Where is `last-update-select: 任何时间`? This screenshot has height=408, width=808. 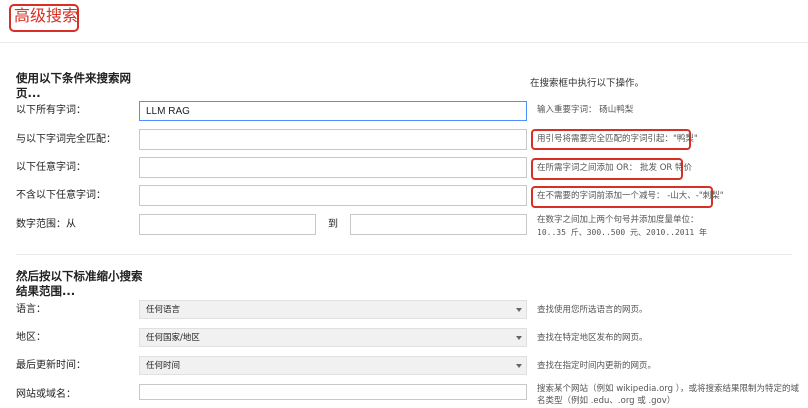
last-update-select: 任何时间 is located at coordinates (333, 365).